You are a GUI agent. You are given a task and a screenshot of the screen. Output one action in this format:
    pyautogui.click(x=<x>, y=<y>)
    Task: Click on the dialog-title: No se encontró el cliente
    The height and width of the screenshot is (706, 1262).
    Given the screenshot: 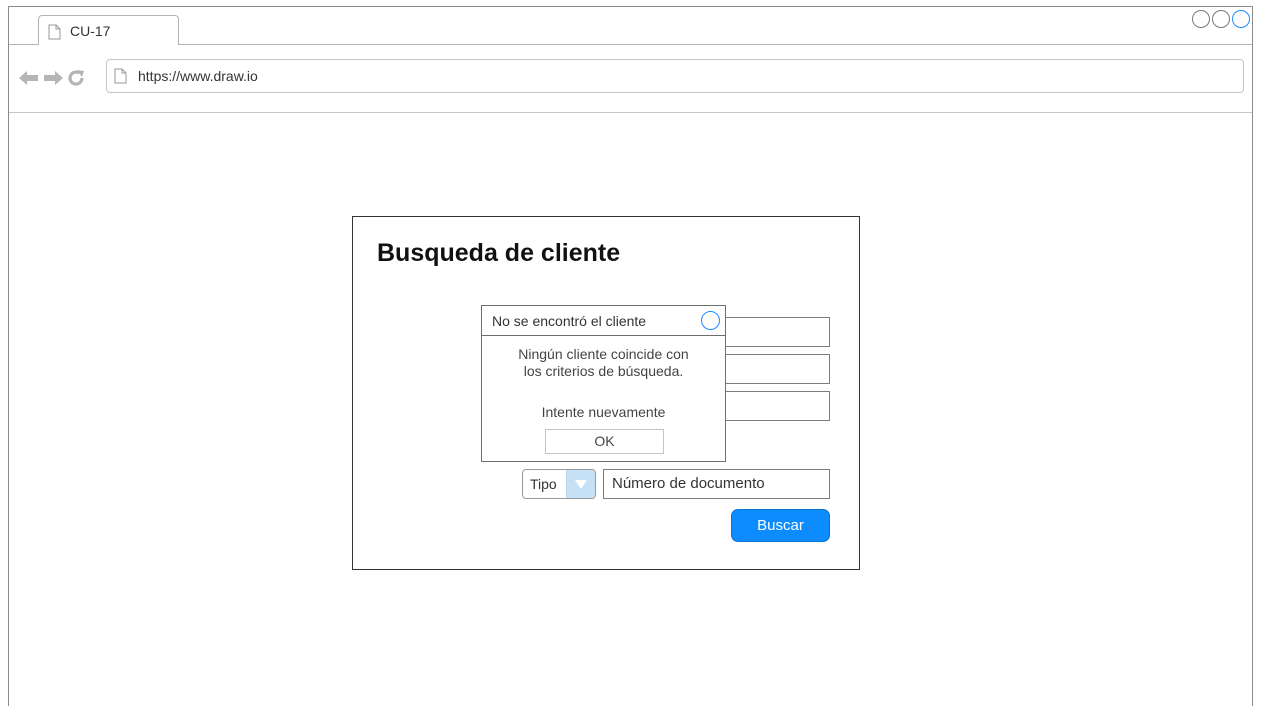 What is the action you would take?
    pyautogui.click(x=569, y=321)
    